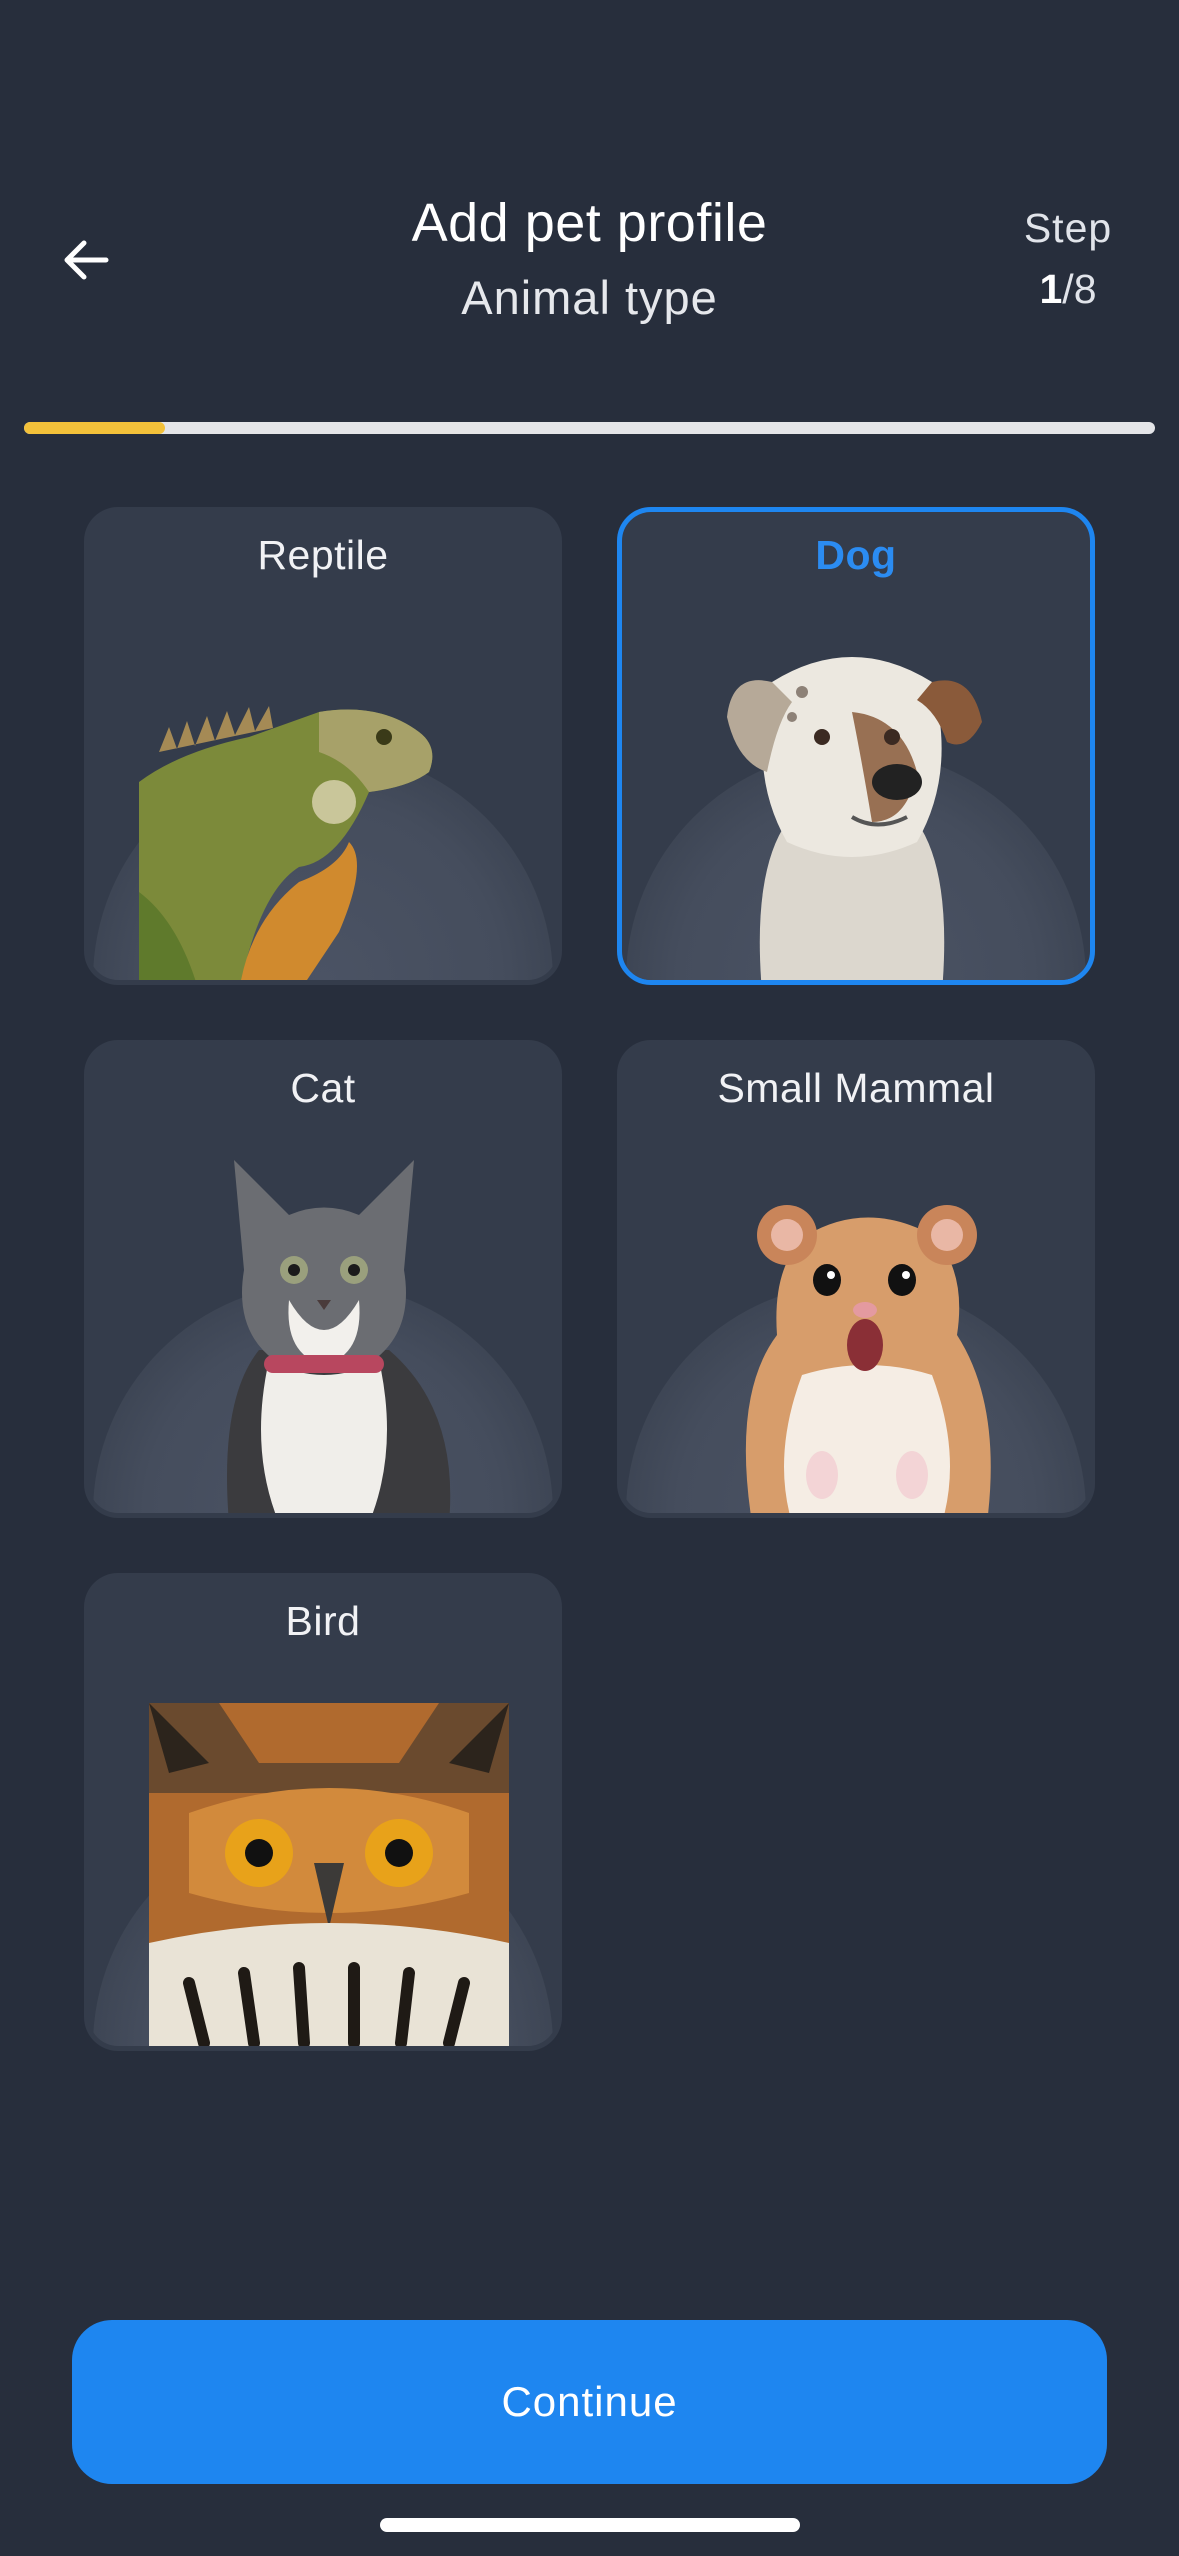  What do you see at coordinates (286, 843) in the screenshot?
I see `iguana-image` at bounding box center [286, 843].